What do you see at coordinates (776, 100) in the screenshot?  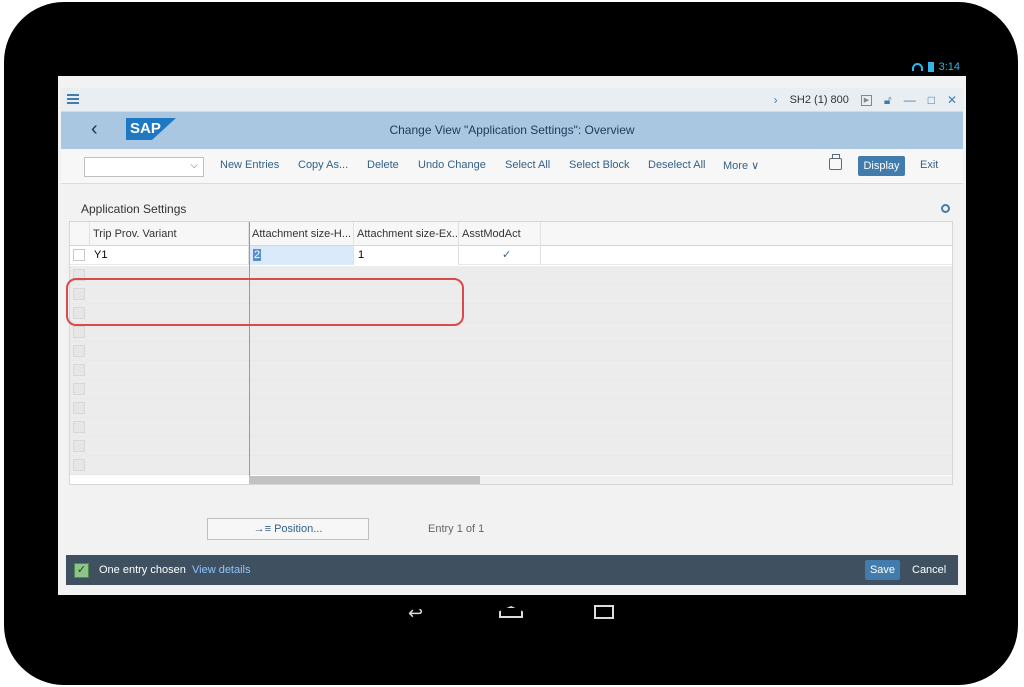 I see `chevron-right-icon: ›` at bounding box center [776, 100].